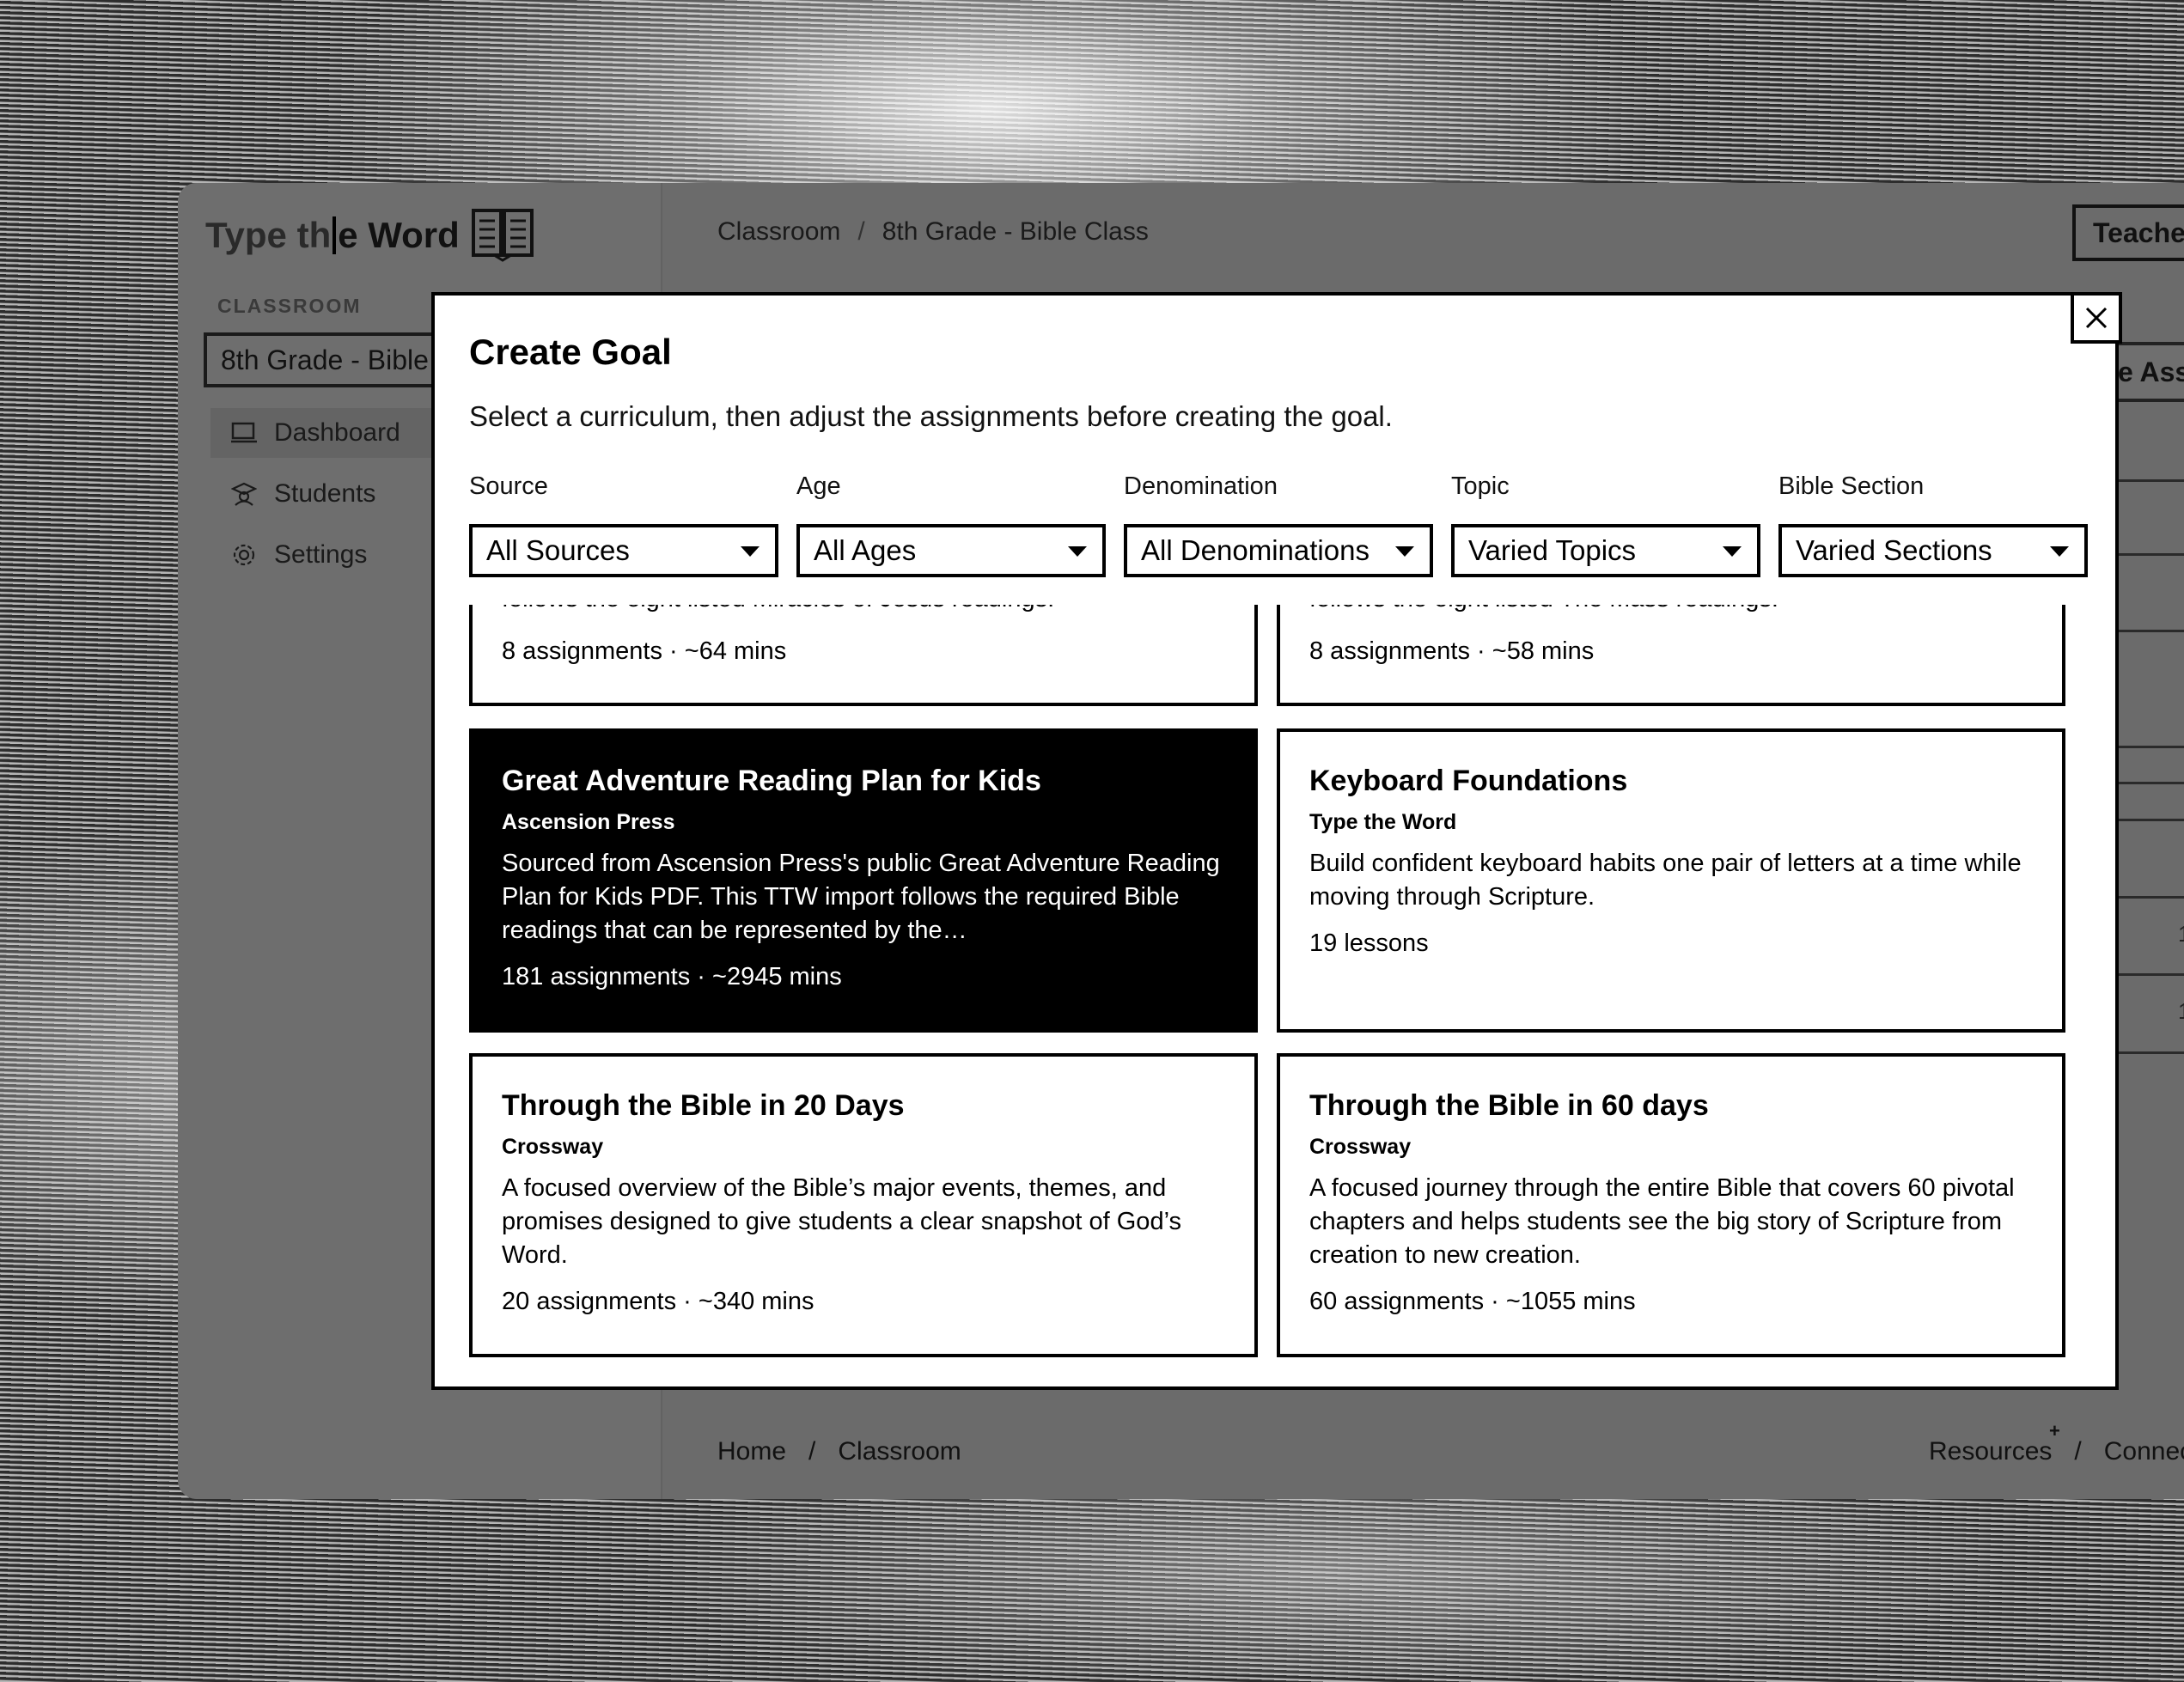 The width and height of the screenshot is (2184, 1682). What do you see at coordinates (1509, 1105) in the screenshot?
I see `card-title: Through the Bible in 60 days` at bounding box center [1509, 1105].